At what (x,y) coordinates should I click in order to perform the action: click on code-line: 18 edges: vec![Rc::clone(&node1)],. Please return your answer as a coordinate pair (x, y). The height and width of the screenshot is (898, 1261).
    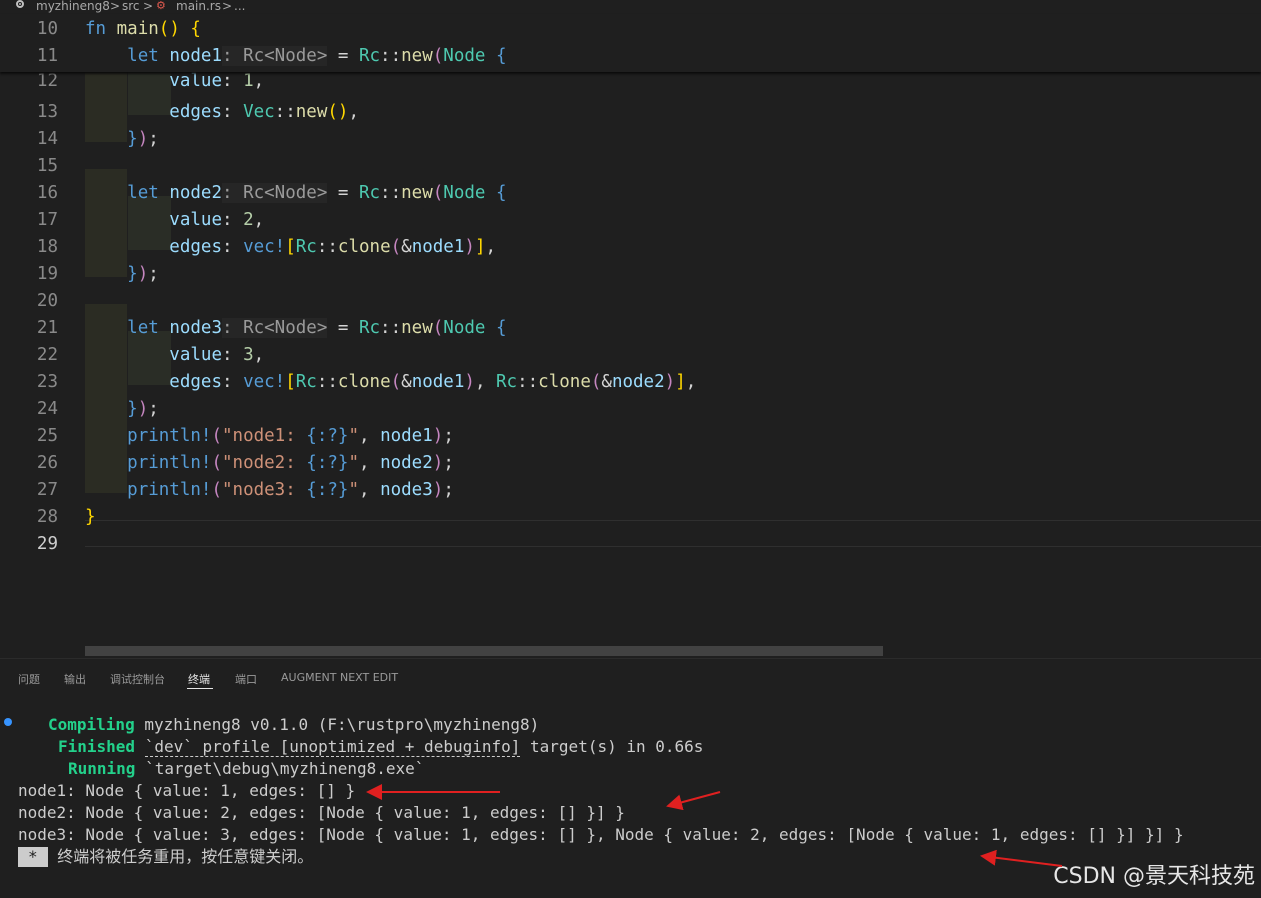
    Looking at the image, I should click on (630, 247).